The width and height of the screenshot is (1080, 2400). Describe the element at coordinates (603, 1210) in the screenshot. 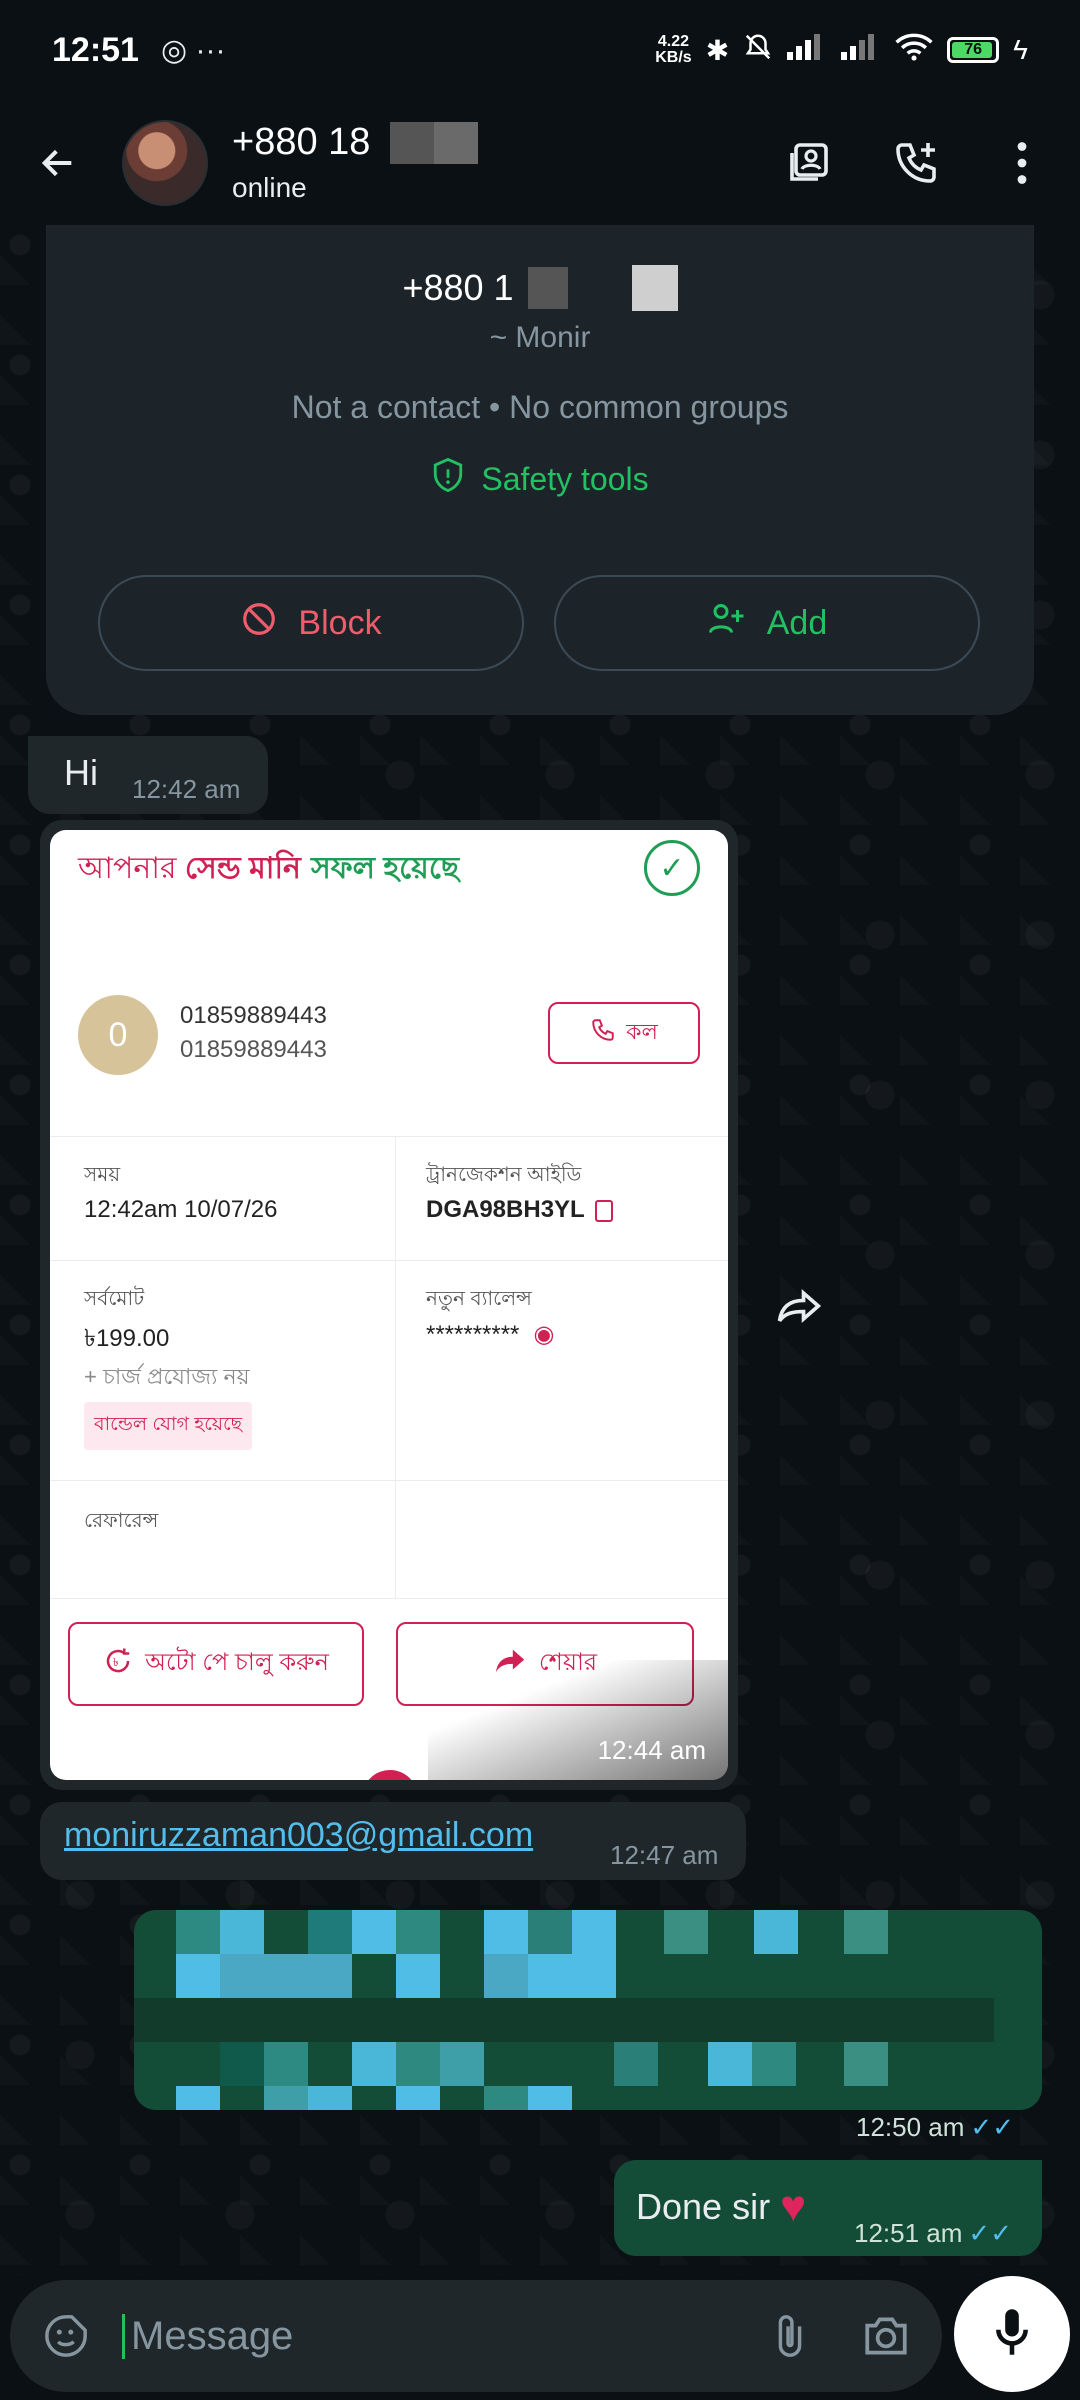

I see `copy-icon` at that location.